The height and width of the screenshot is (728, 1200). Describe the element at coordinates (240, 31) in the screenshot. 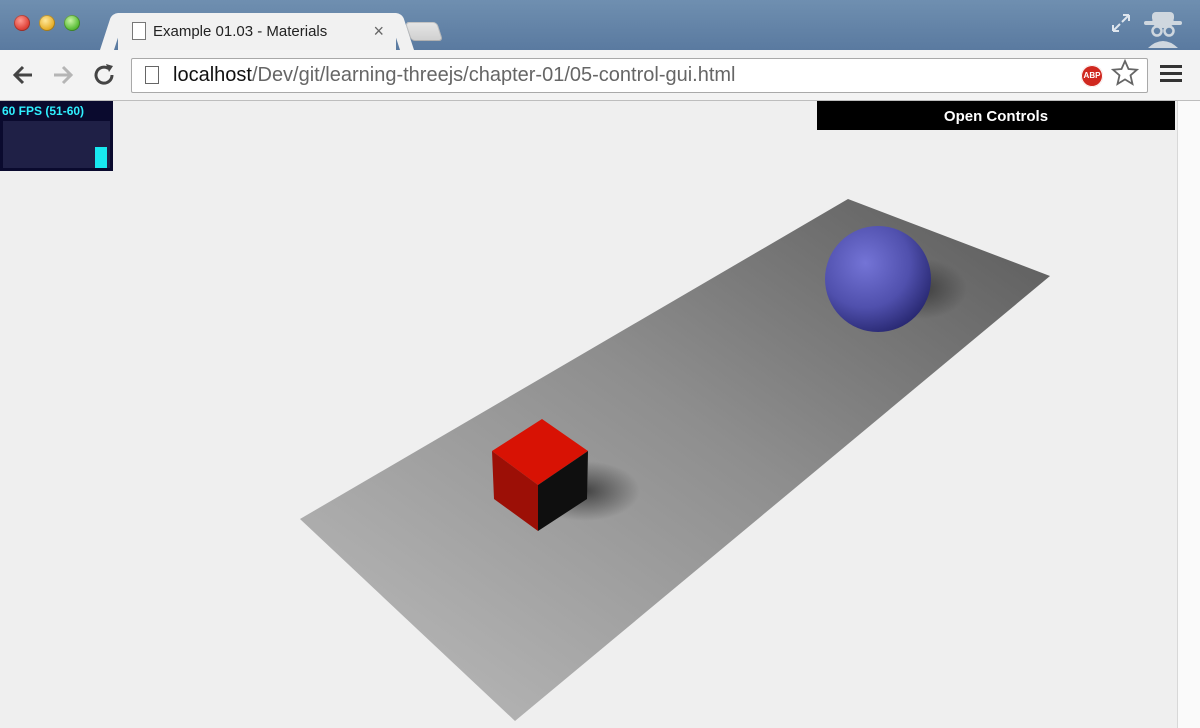

I see `tab-title: Example 01.03 - Materials` at that location.